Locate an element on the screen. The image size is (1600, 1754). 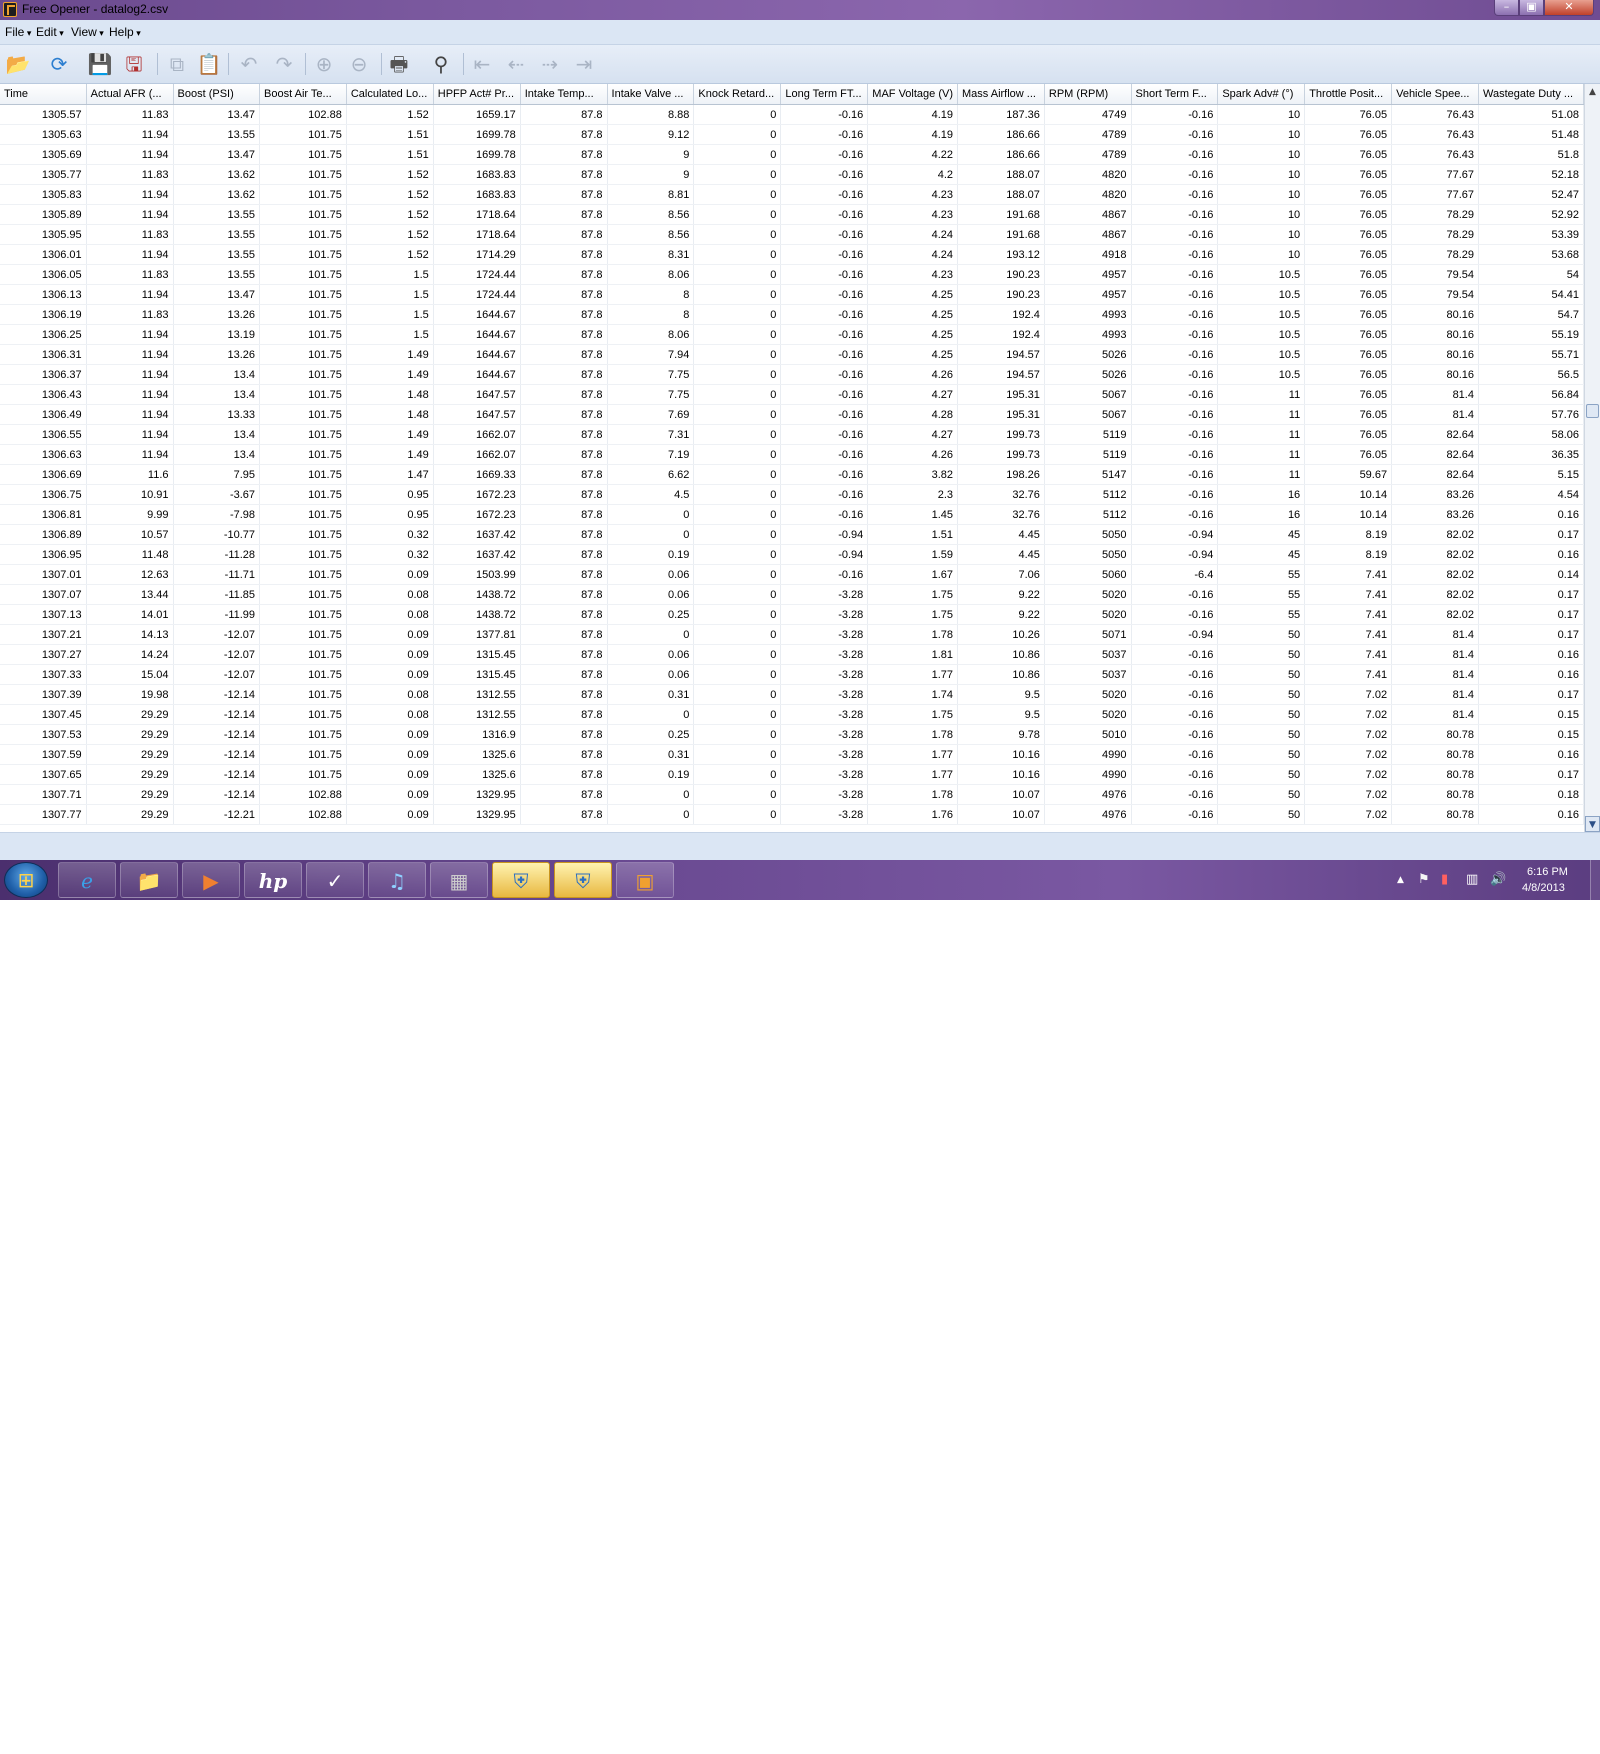
redo-icon: ↷ is located at coordinates (284, 64).